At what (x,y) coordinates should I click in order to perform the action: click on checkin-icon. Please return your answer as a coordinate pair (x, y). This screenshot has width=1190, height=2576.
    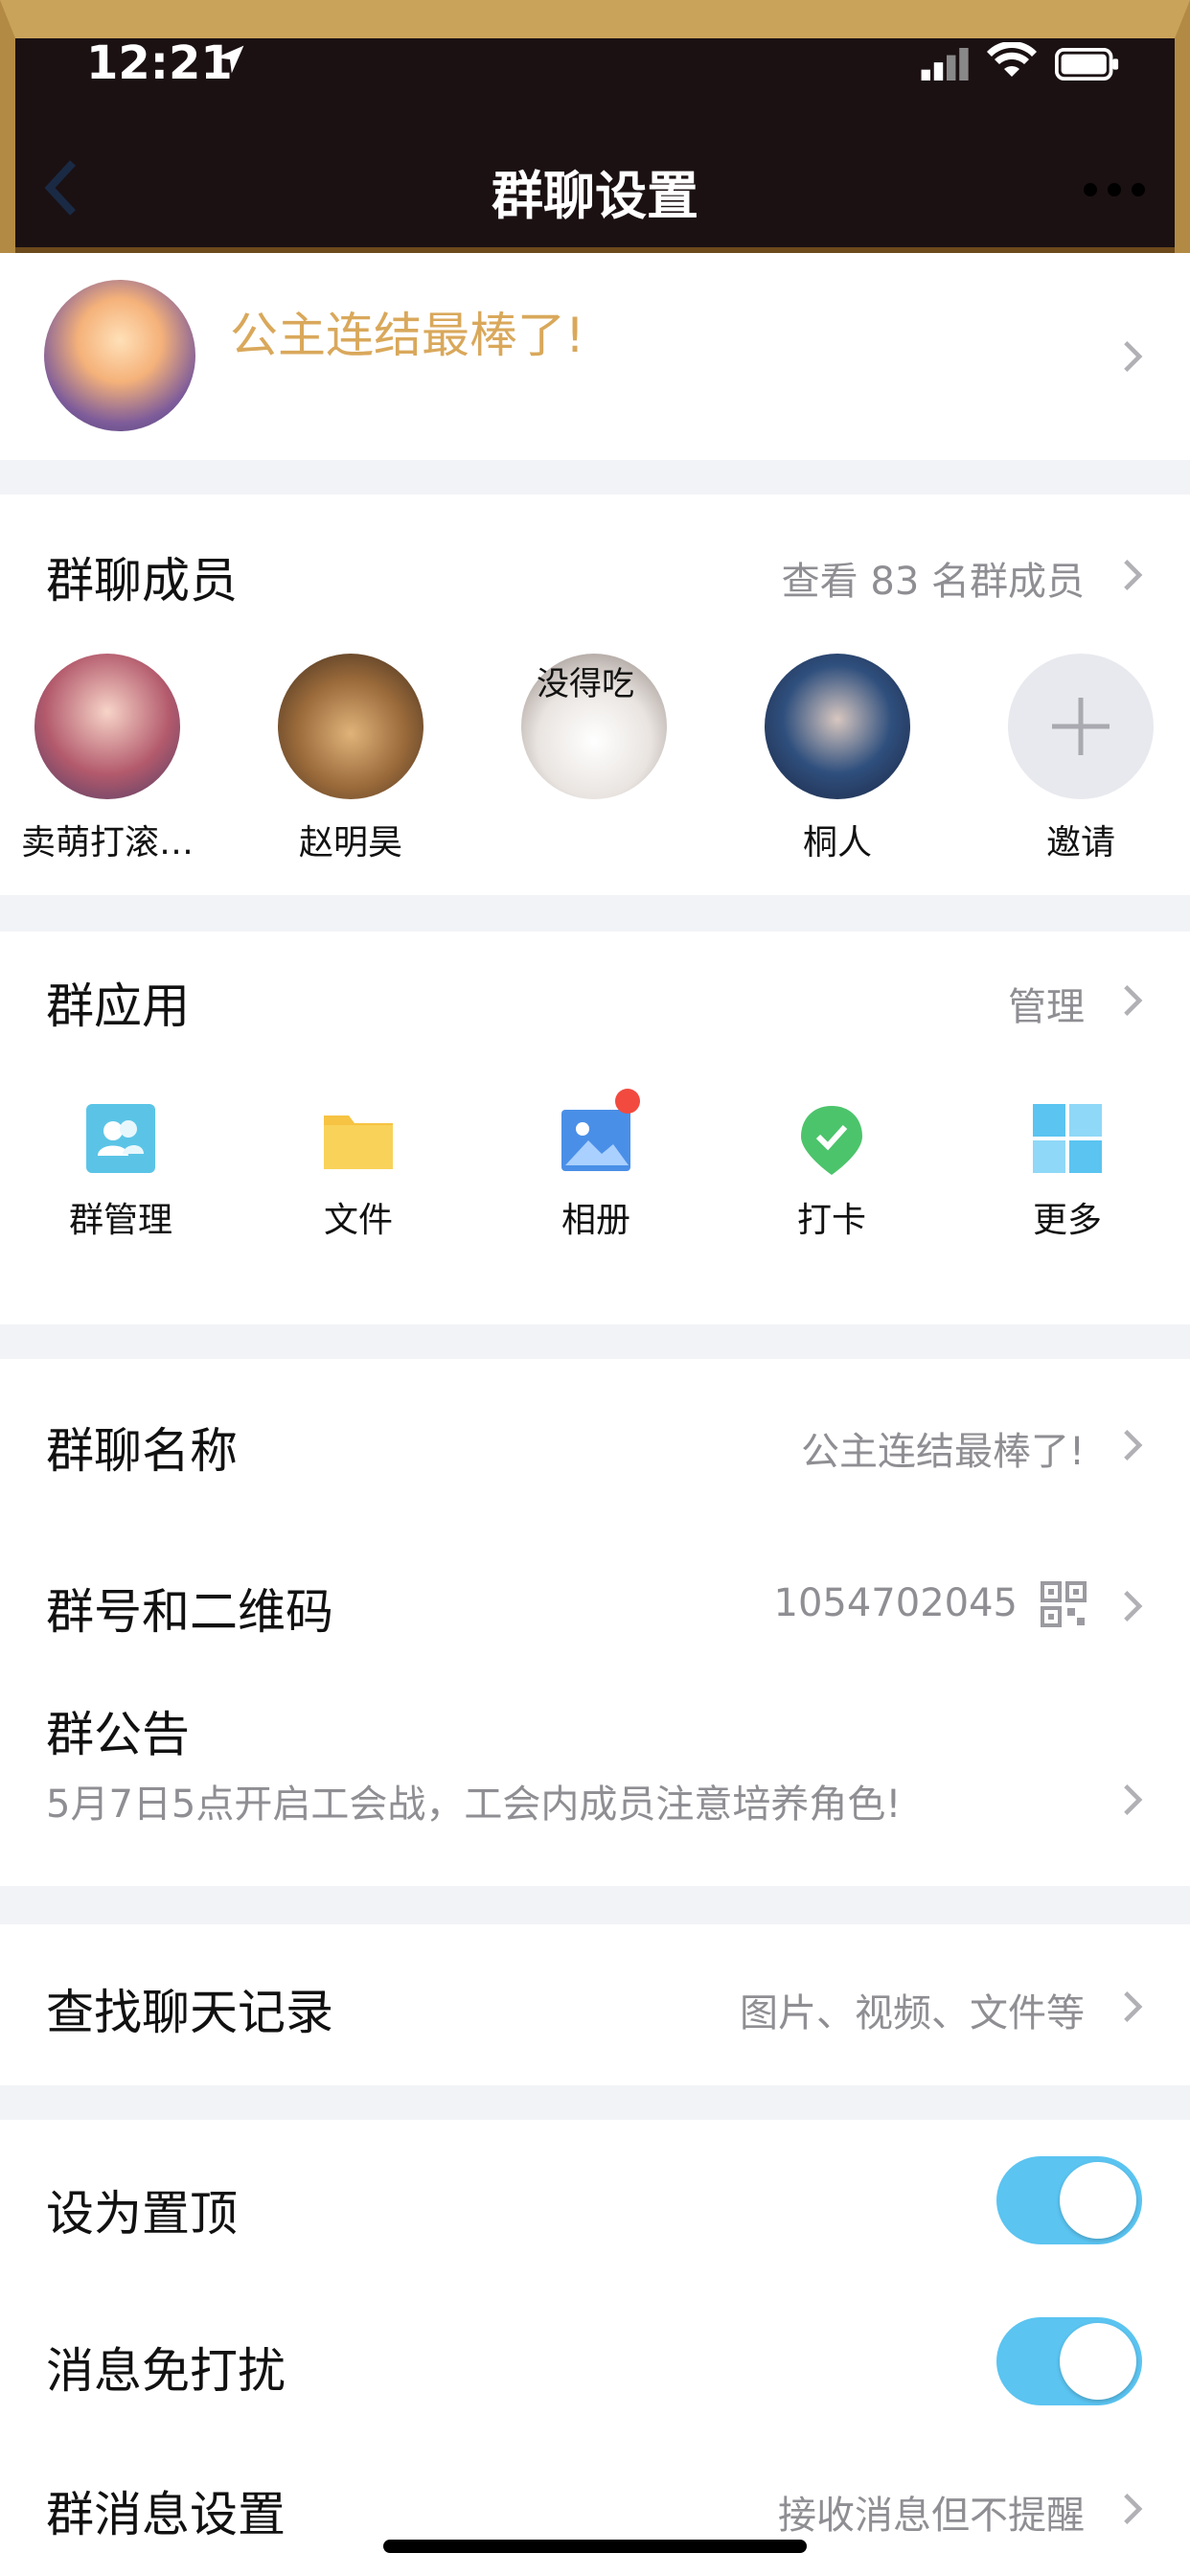
    Looking at the image, I should click on (832, 1138).